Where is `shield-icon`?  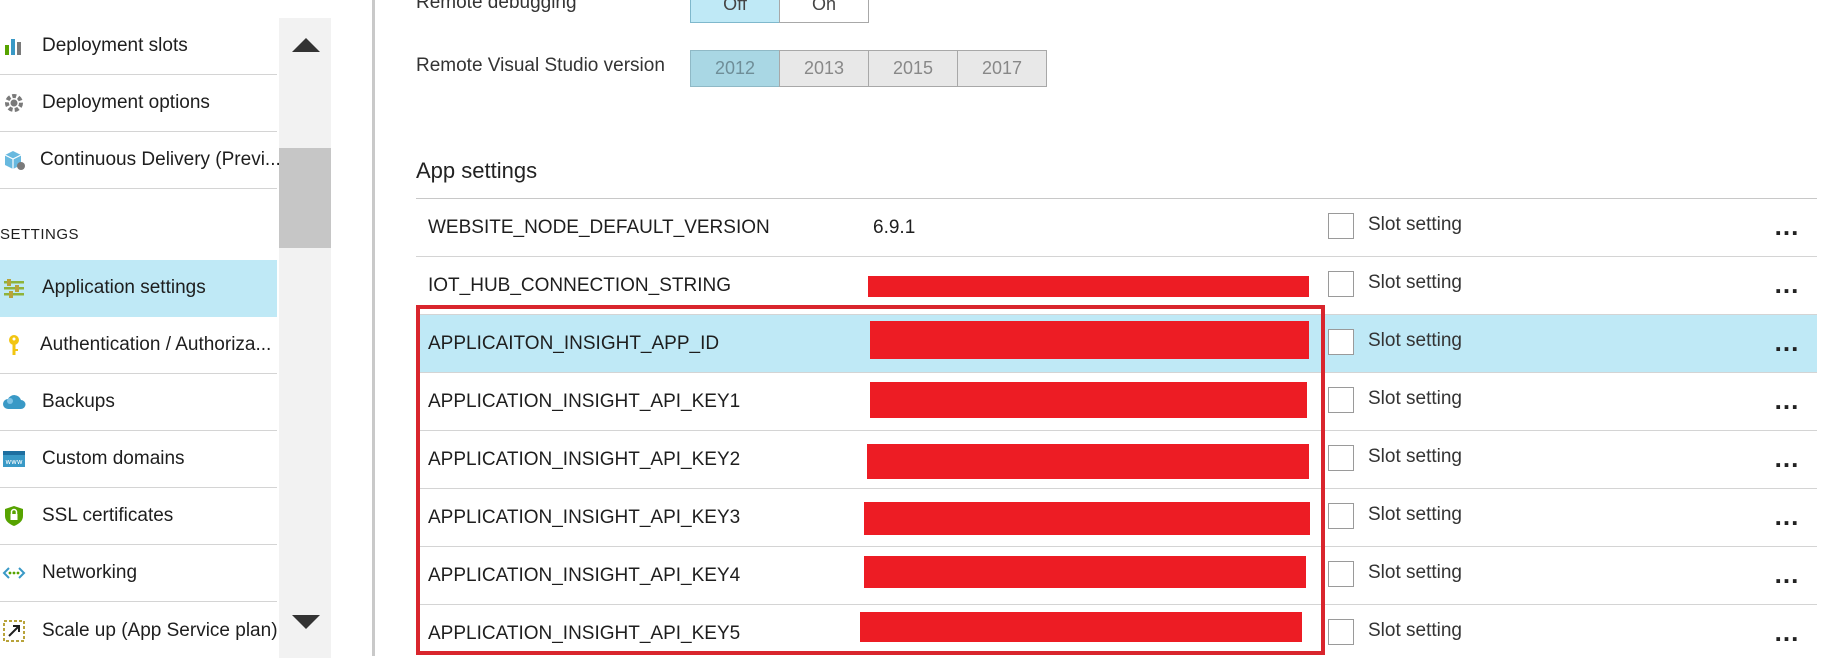 shield-icon is located at coordinates (14, 516).